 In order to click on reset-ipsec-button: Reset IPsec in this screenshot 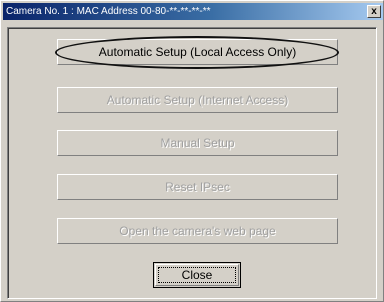, I will do `click(197, 187)`.